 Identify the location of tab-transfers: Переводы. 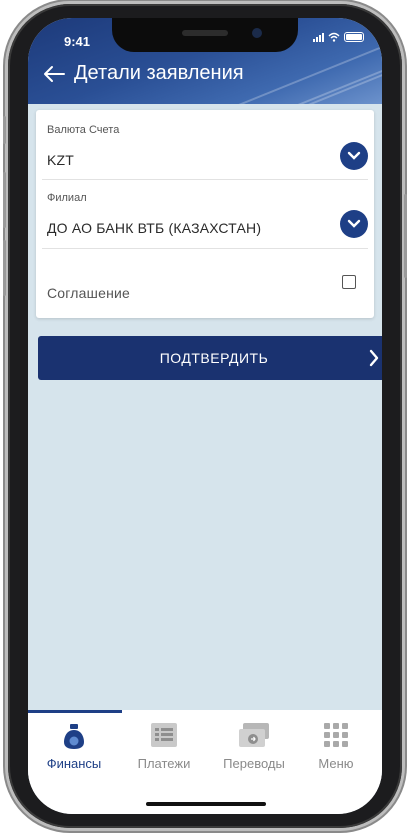
(254, 748).